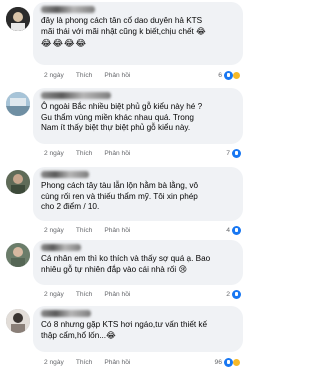 The height and width of the screenshot is (374, 320). I want to click on emoji-line: 😂😂😂😂, so click(64, 43).